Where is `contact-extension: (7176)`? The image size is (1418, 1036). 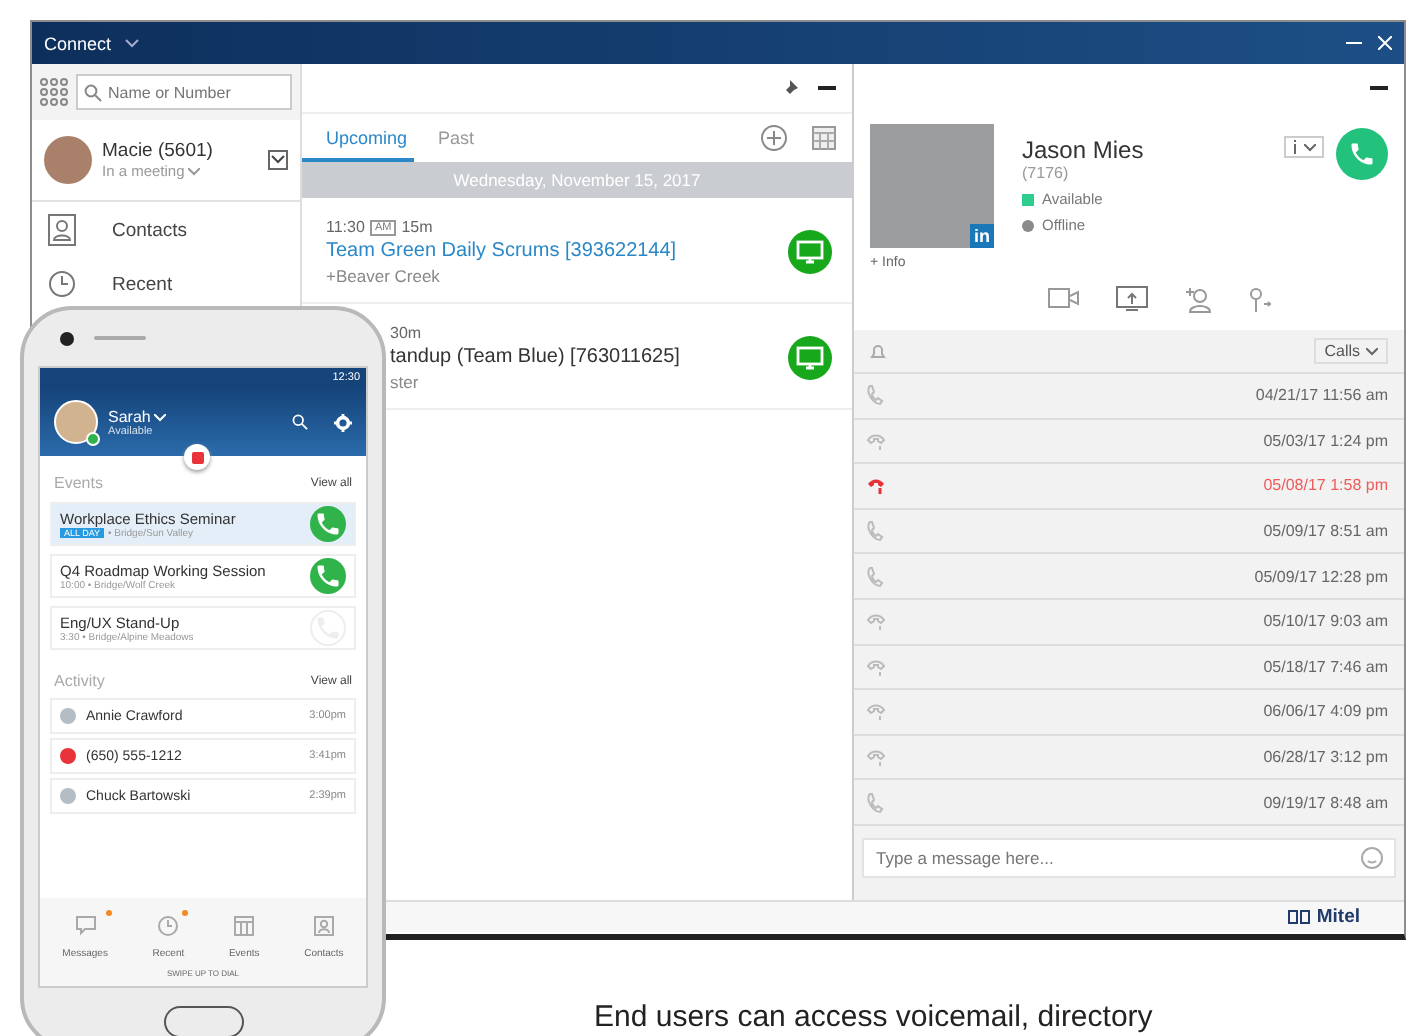 contact-extension: (7176) is located at coordinates (1046, 173).